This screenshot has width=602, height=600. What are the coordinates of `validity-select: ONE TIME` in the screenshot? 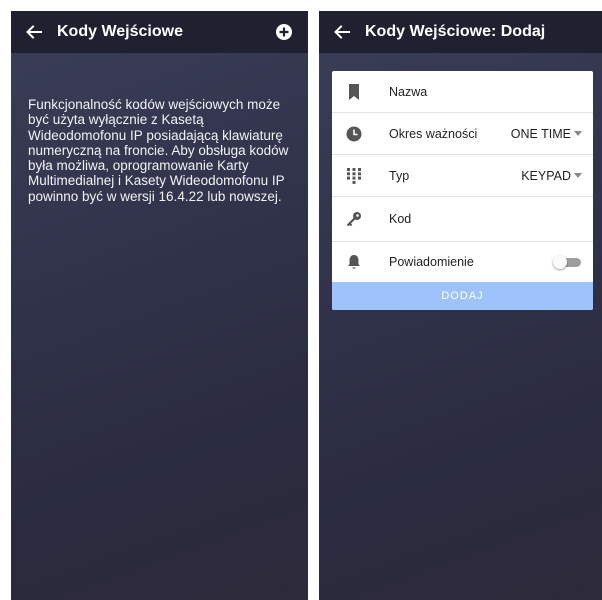 It's located at (541, 134).